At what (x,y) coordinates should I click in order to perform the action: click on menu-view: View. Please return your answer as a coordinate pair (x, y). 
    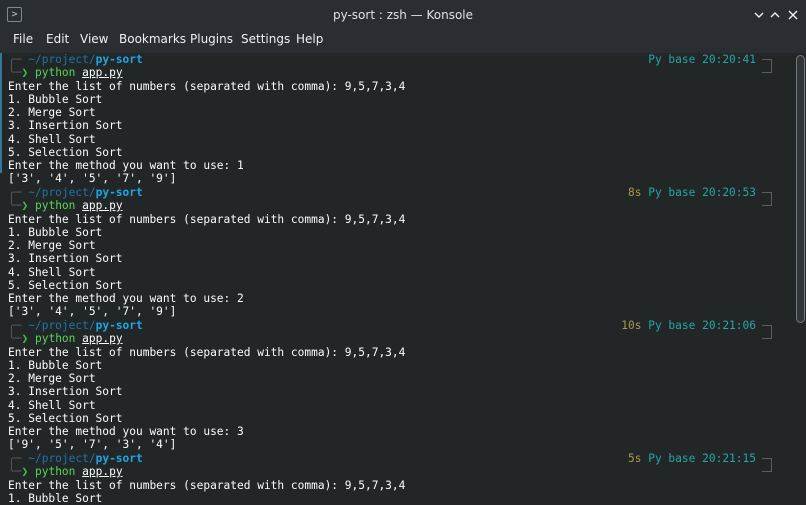
    Looking at the image, I should click on (94, 39).